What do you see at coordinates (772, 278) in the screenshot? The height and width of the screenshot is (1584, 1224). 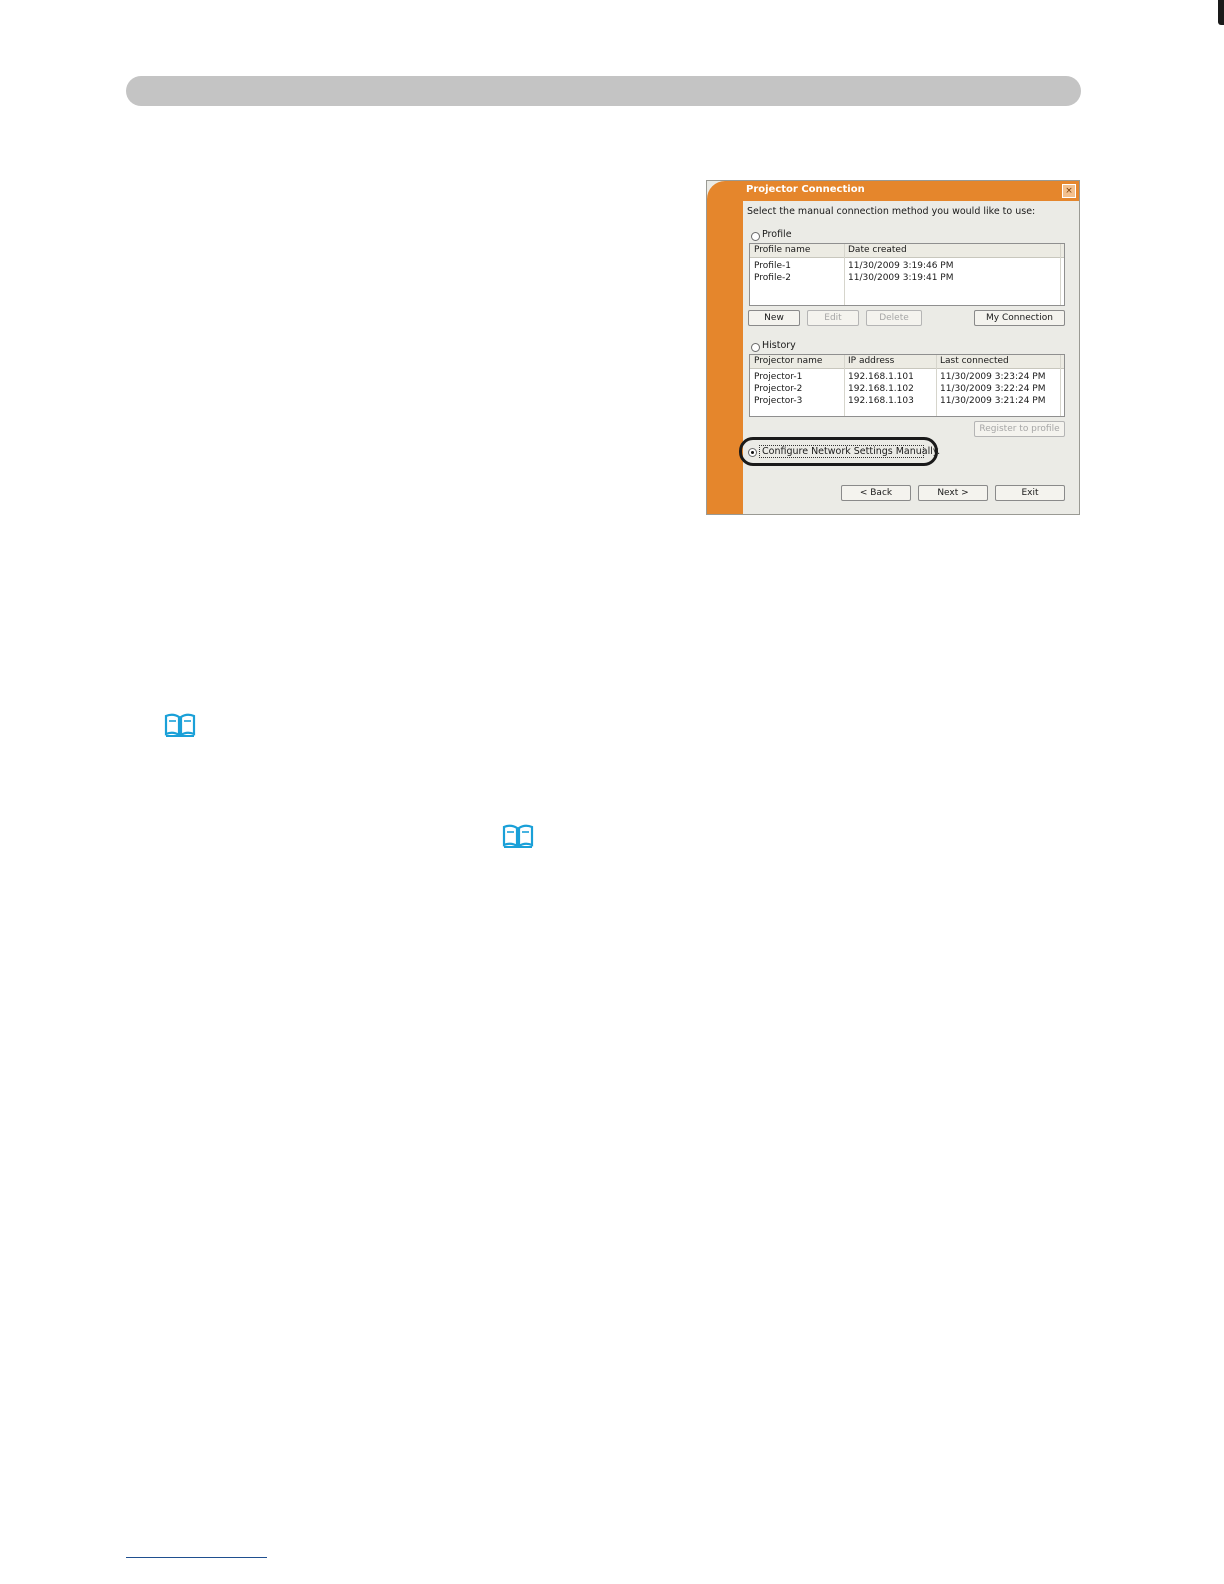 I see `profile-name-cell: Profile-2` at bounding box center [772, 278].